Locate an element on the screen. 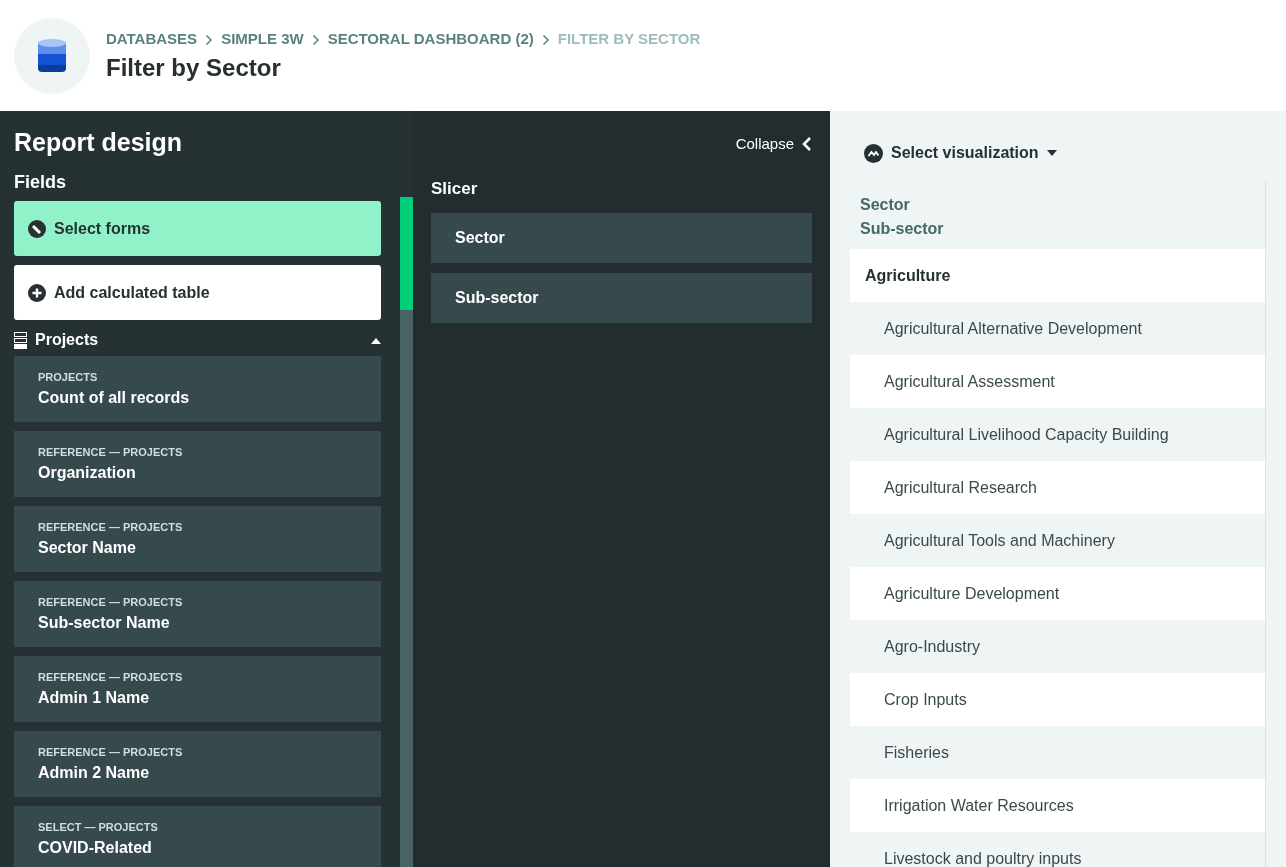  scrollbar is located at coordinates (406, 532).